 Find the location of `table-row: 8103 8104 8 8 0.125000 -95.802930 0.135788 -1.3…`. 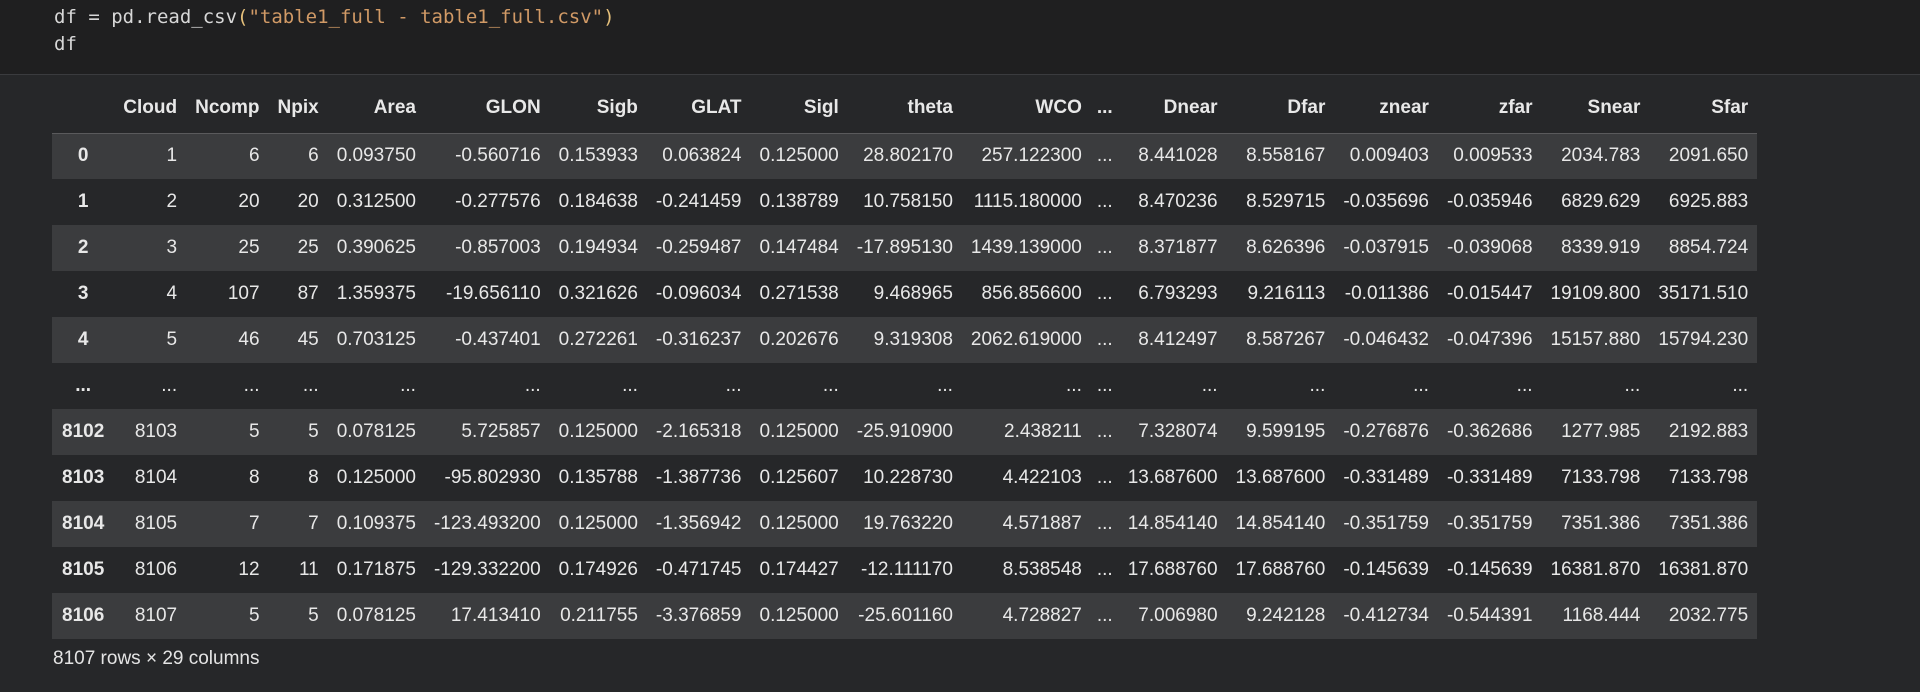

table-row: 8103 8104 8 8 0.125000 -95.802930 0.135788 -1.3… is located at coordinates (905, 478).